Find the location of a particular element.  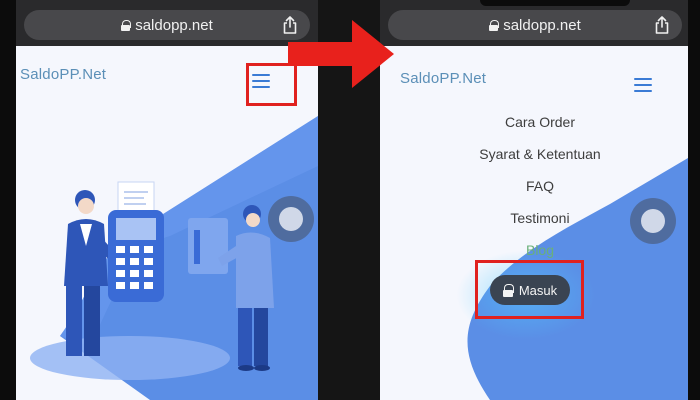

share-icon is located at coordinates (662, 25).